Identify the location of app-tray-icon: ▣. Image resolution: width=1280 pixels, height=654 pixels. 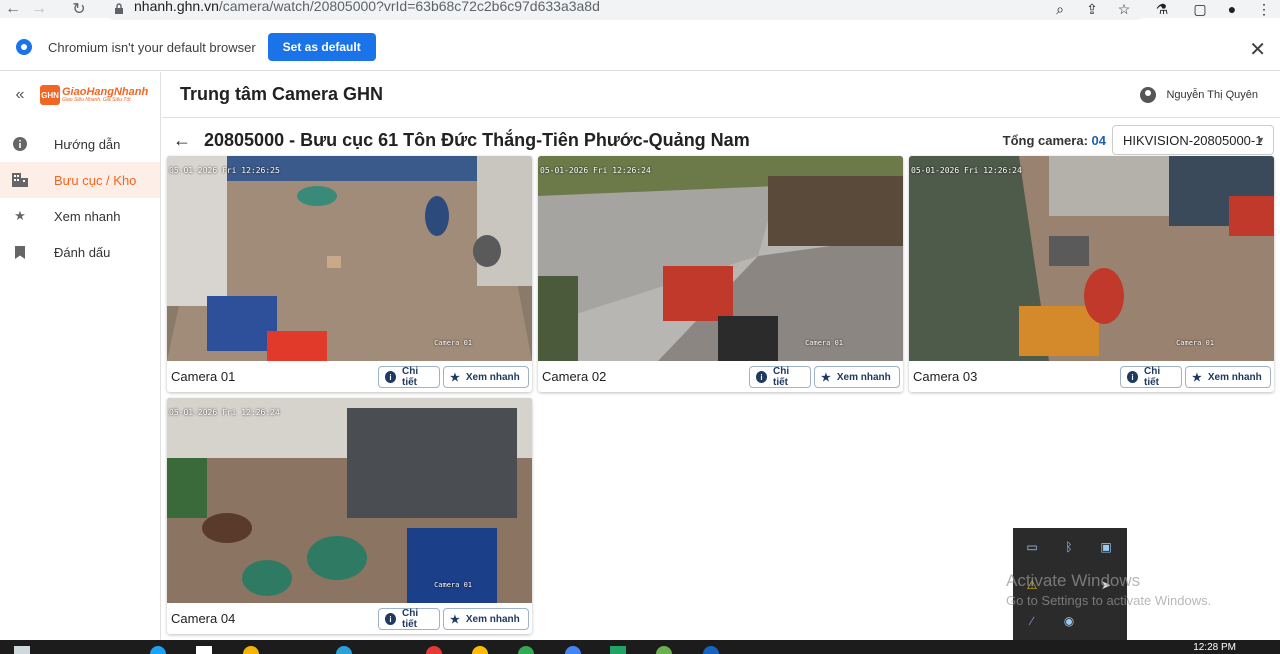
(1106, 547).